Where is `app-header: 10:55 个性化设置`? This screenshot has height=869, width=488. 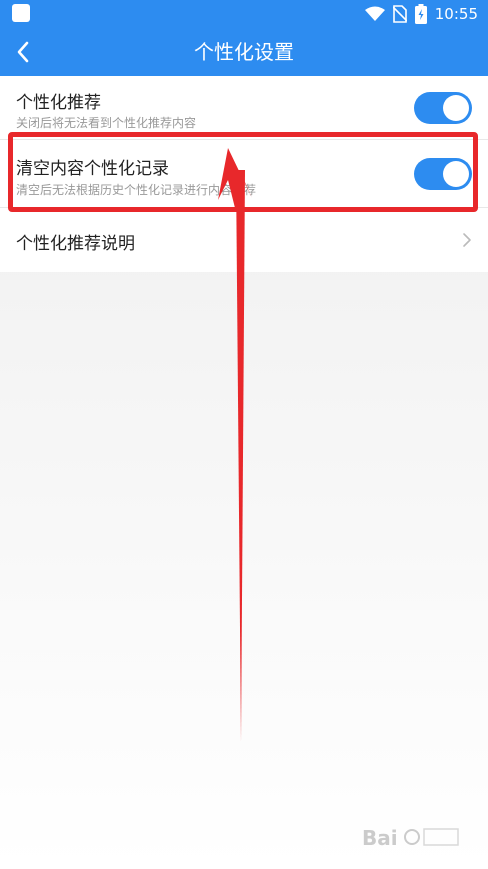 app-header: 10:55 个性化设置 is located at coordinates (244, 38).